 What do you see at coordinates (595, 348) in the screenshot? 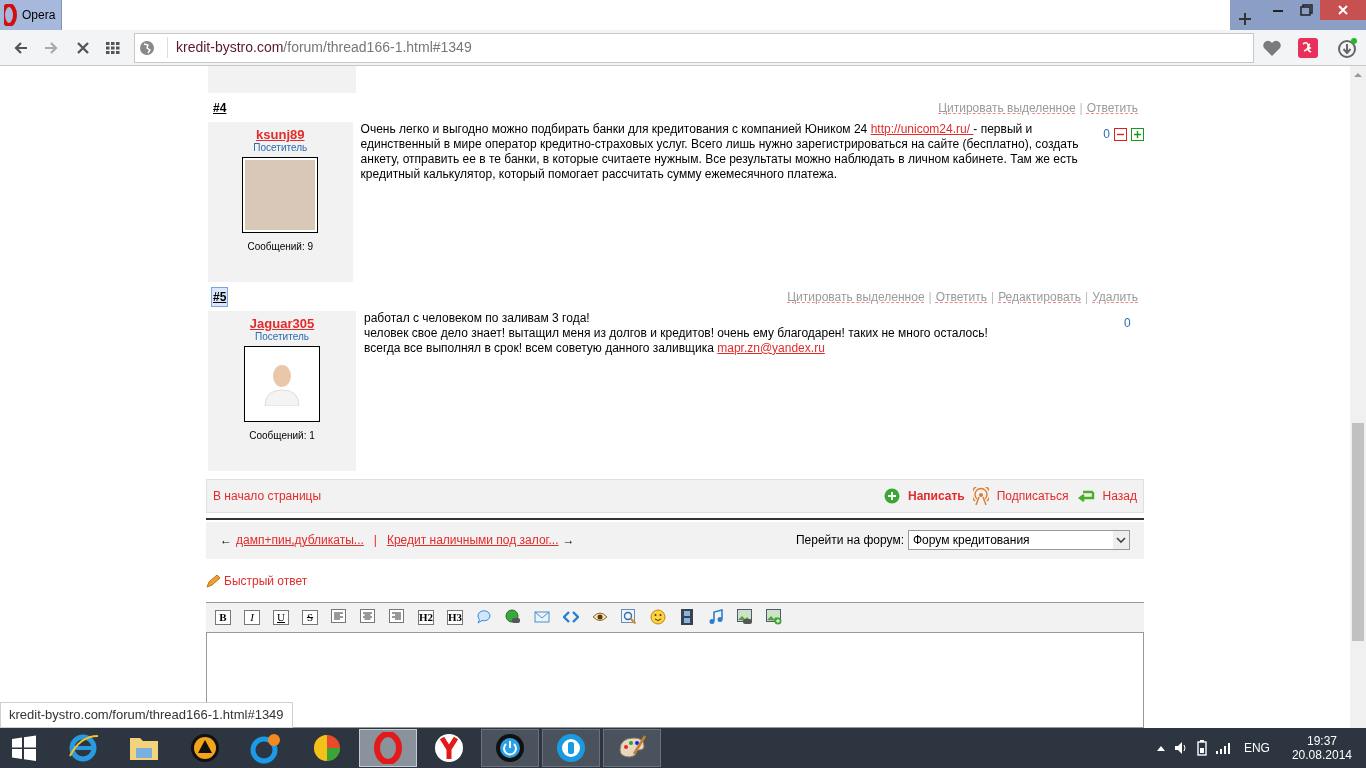
I see `post-text: всегда все выполнял в срок! всем советую данного заливщика mapr.zn@yandex.ru` at bounding box center [595, 348].